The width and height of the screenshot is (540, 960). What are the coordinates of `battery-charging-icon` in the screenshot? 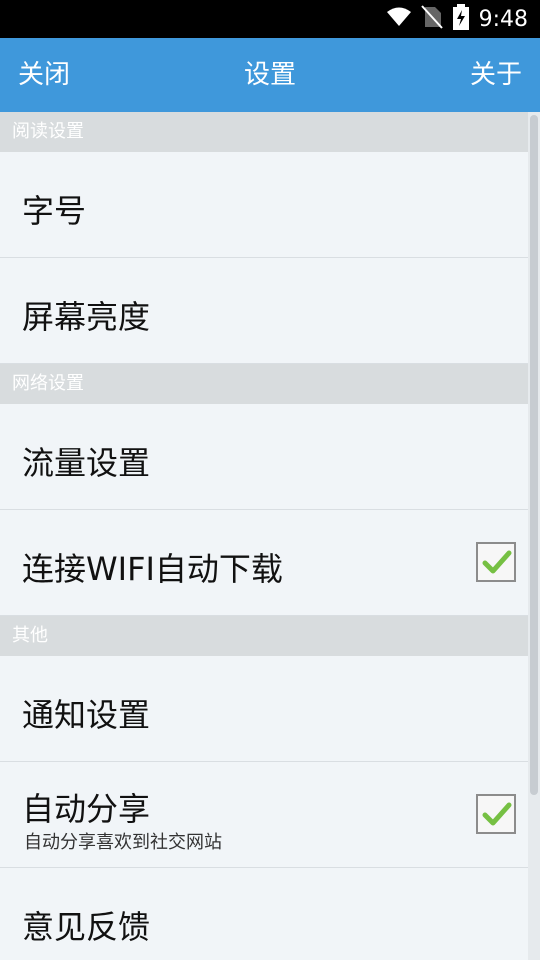 It's located at (460, 19).